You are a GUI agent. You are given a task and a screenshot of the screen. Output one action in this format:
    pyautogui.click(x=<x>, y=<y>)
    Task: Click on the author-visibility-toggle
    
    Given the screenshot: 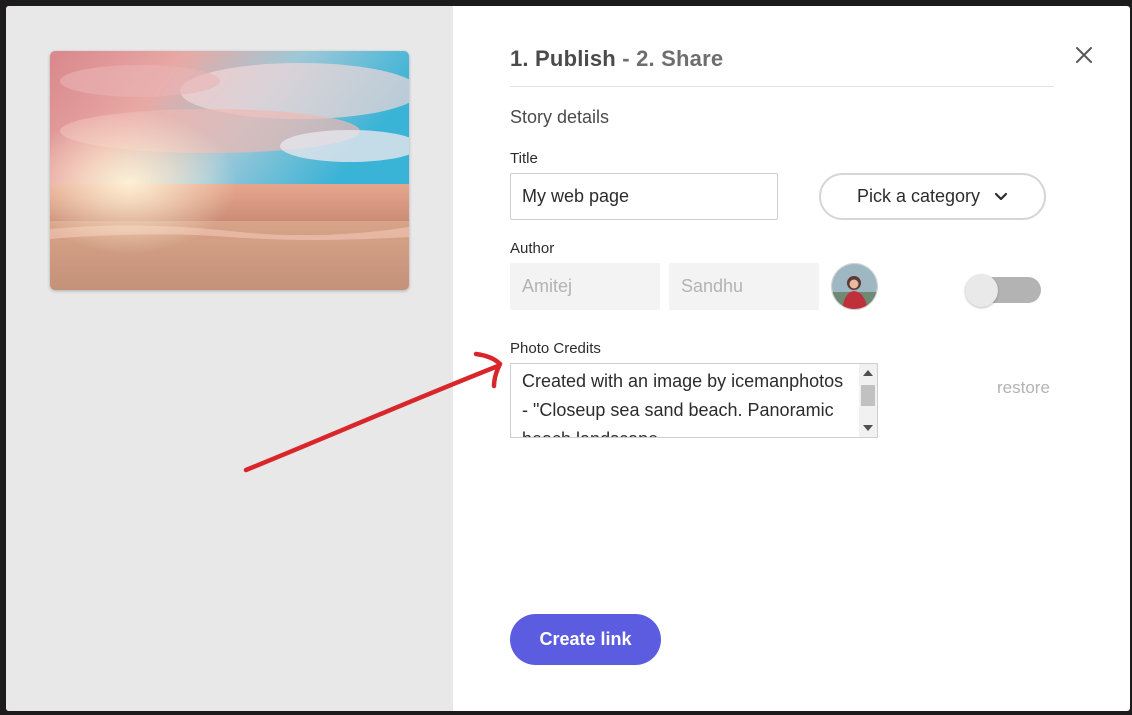 What is the action you would take?
    pyautogui.click(x=1003, y=290)
    